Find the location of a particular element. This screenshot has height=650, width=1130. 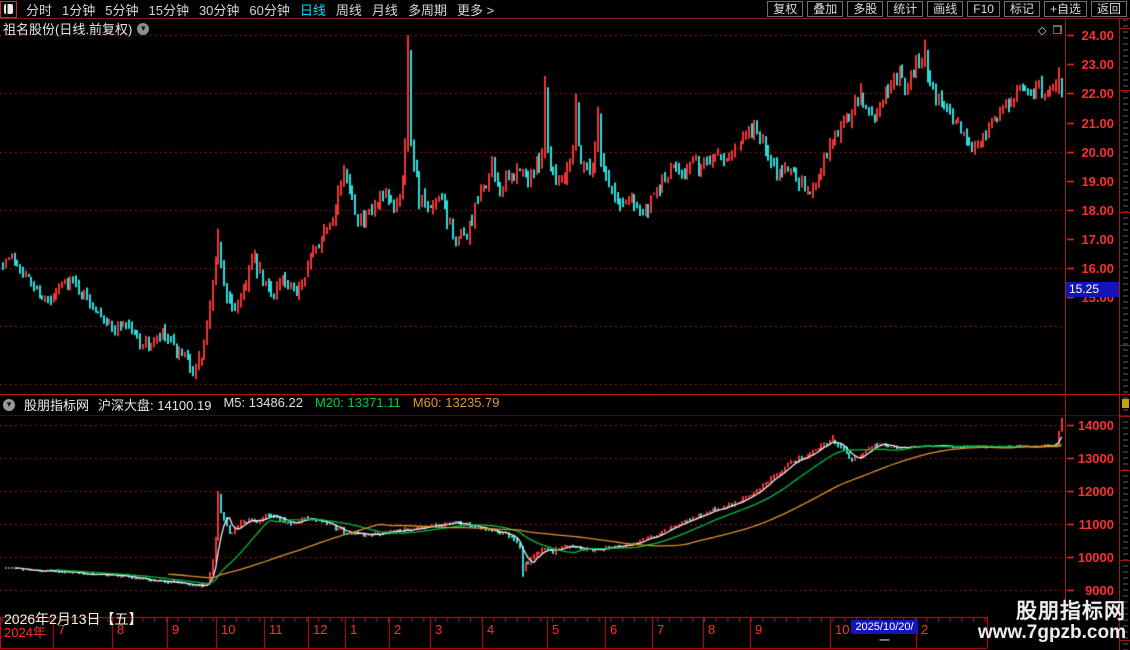

action-button-画线: 画线 is located at coordinates (945, 9).